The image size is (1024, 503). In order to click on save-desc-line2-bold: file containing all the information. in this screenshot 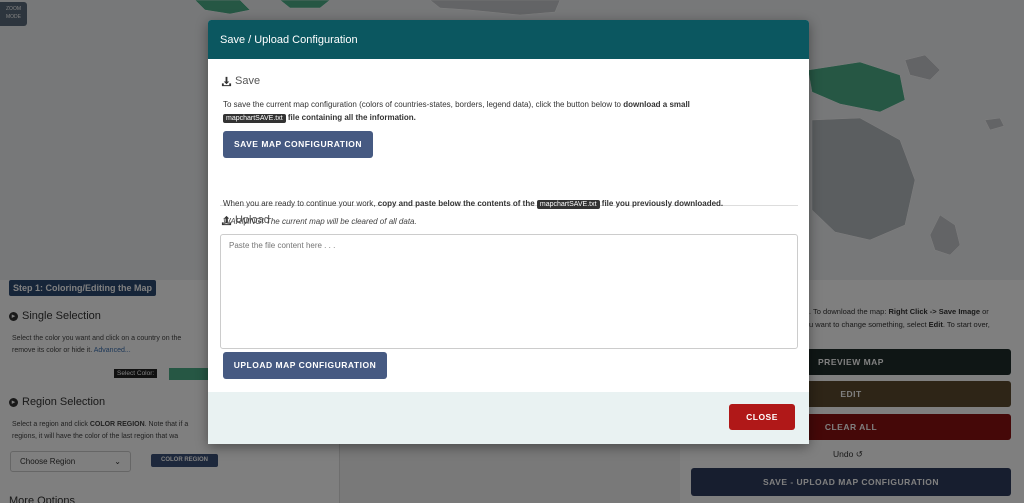, I will do `click(350, 117)`.